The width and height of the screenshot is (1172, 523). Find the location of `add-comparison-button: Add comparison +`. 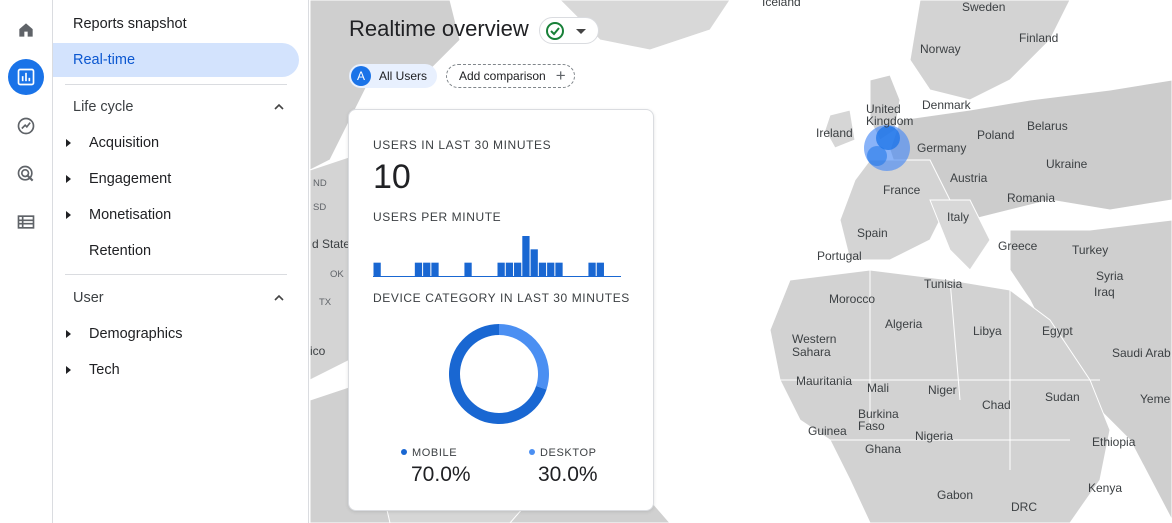

add-comparison-button: Add comparison + is located at coordinates (510, 76).